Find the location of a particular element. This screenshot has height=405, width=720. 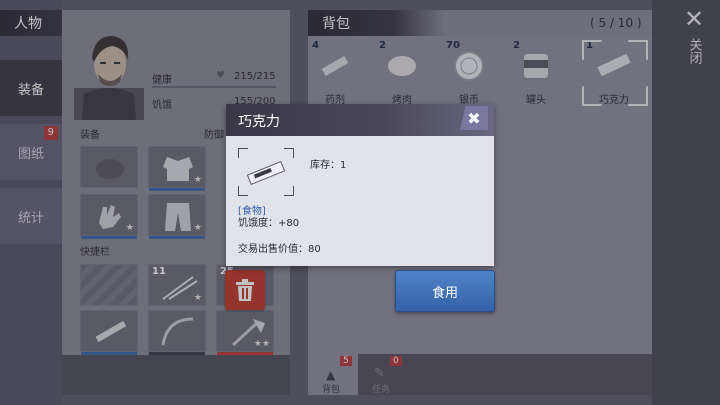

tab-equipment: 装备 is located at coordinates (31, 88).